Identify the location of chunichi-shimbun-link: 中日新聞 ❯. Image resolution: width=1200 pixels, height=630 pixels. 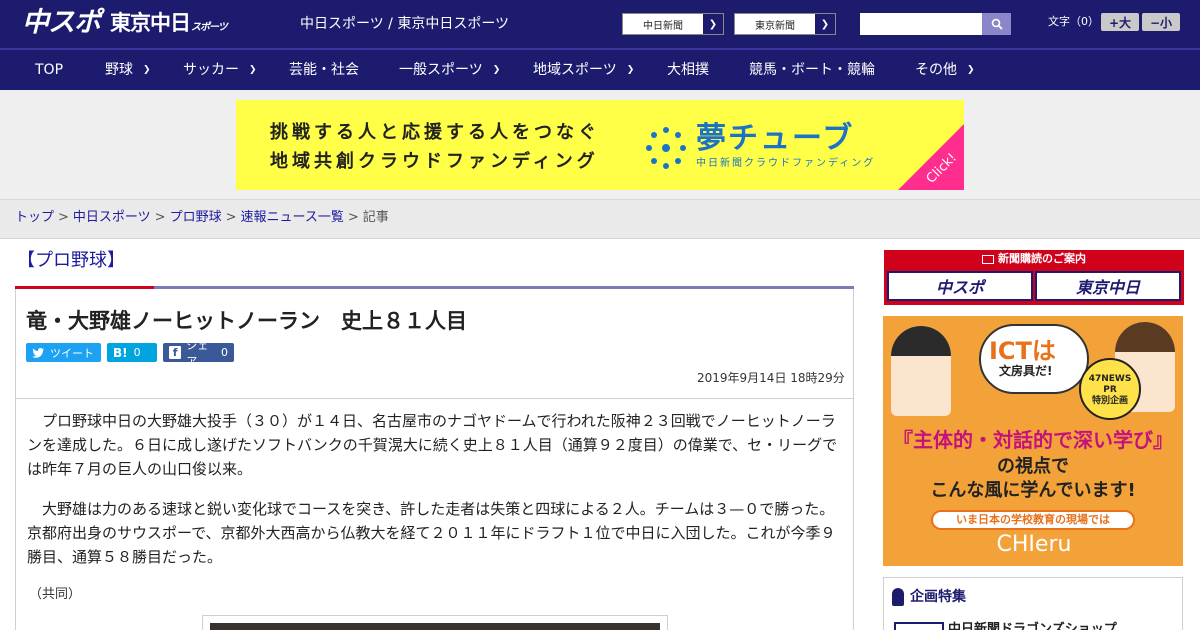
(673, 24).